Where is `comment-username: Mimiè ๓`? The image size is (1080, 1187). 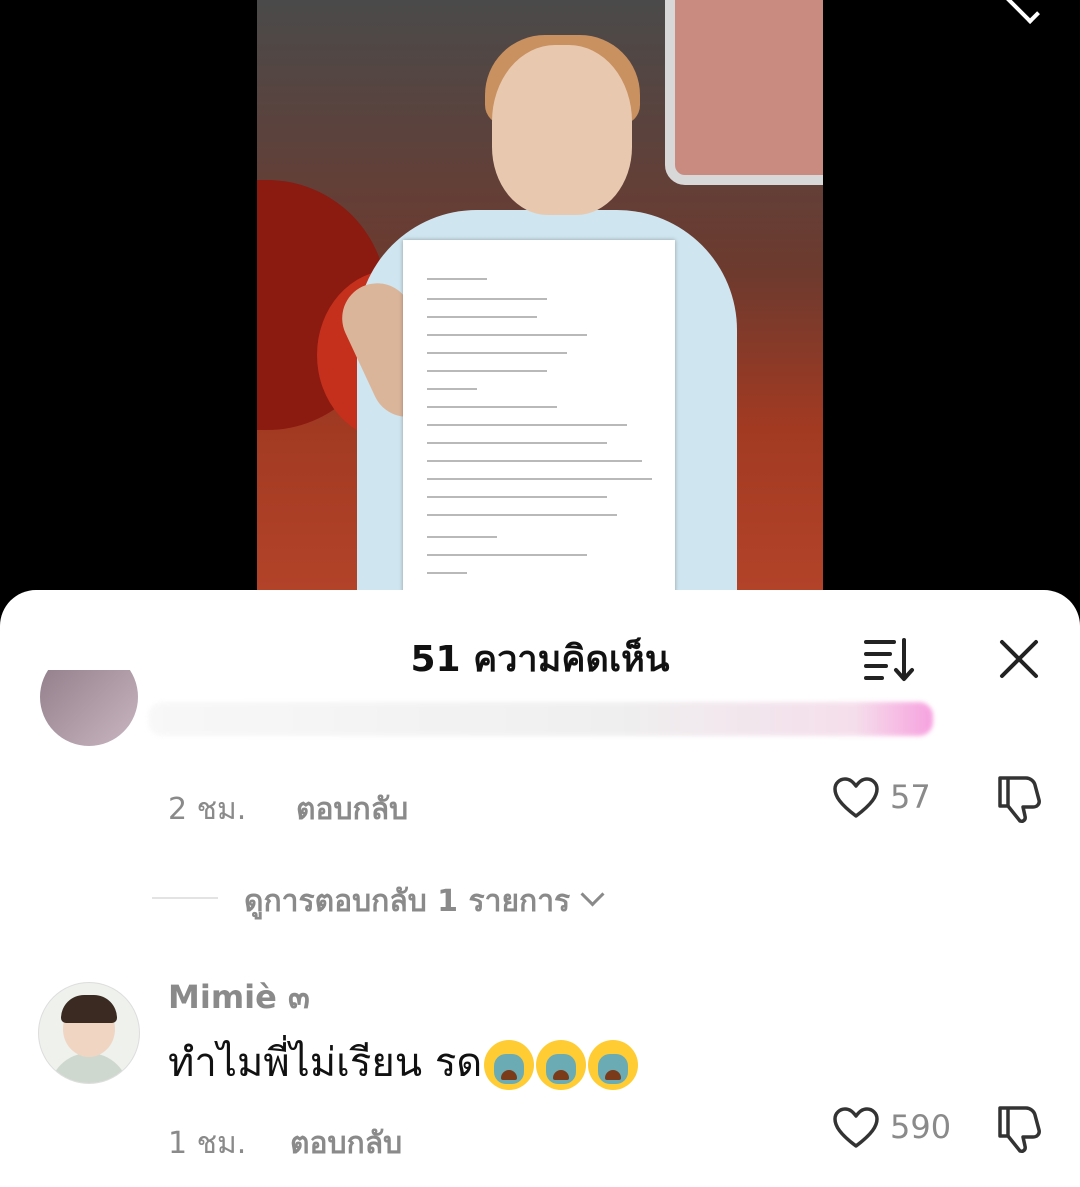 comment-username: Mimiè ๓ is located at coordinates (239, 997).